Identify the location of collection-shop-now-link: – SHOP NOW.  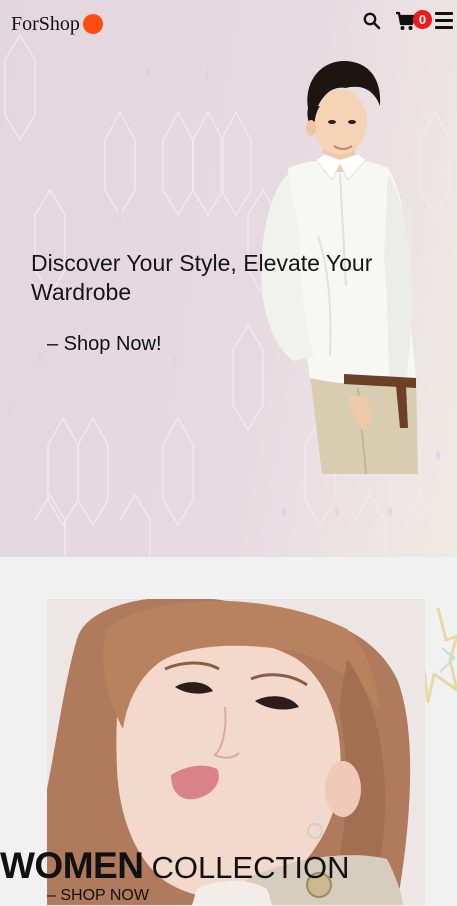
(98, 896).